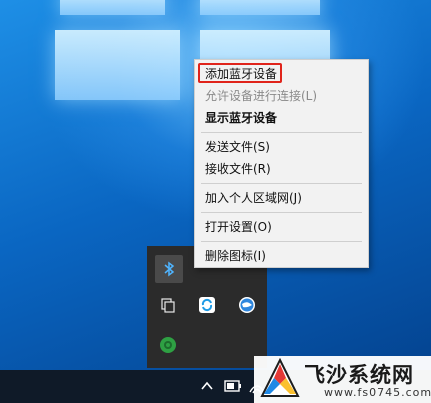 The image size is (431, 403). Describe the element at coordinates (207, 386) in the screenshot. I see `chevron-up-icon` at that location.